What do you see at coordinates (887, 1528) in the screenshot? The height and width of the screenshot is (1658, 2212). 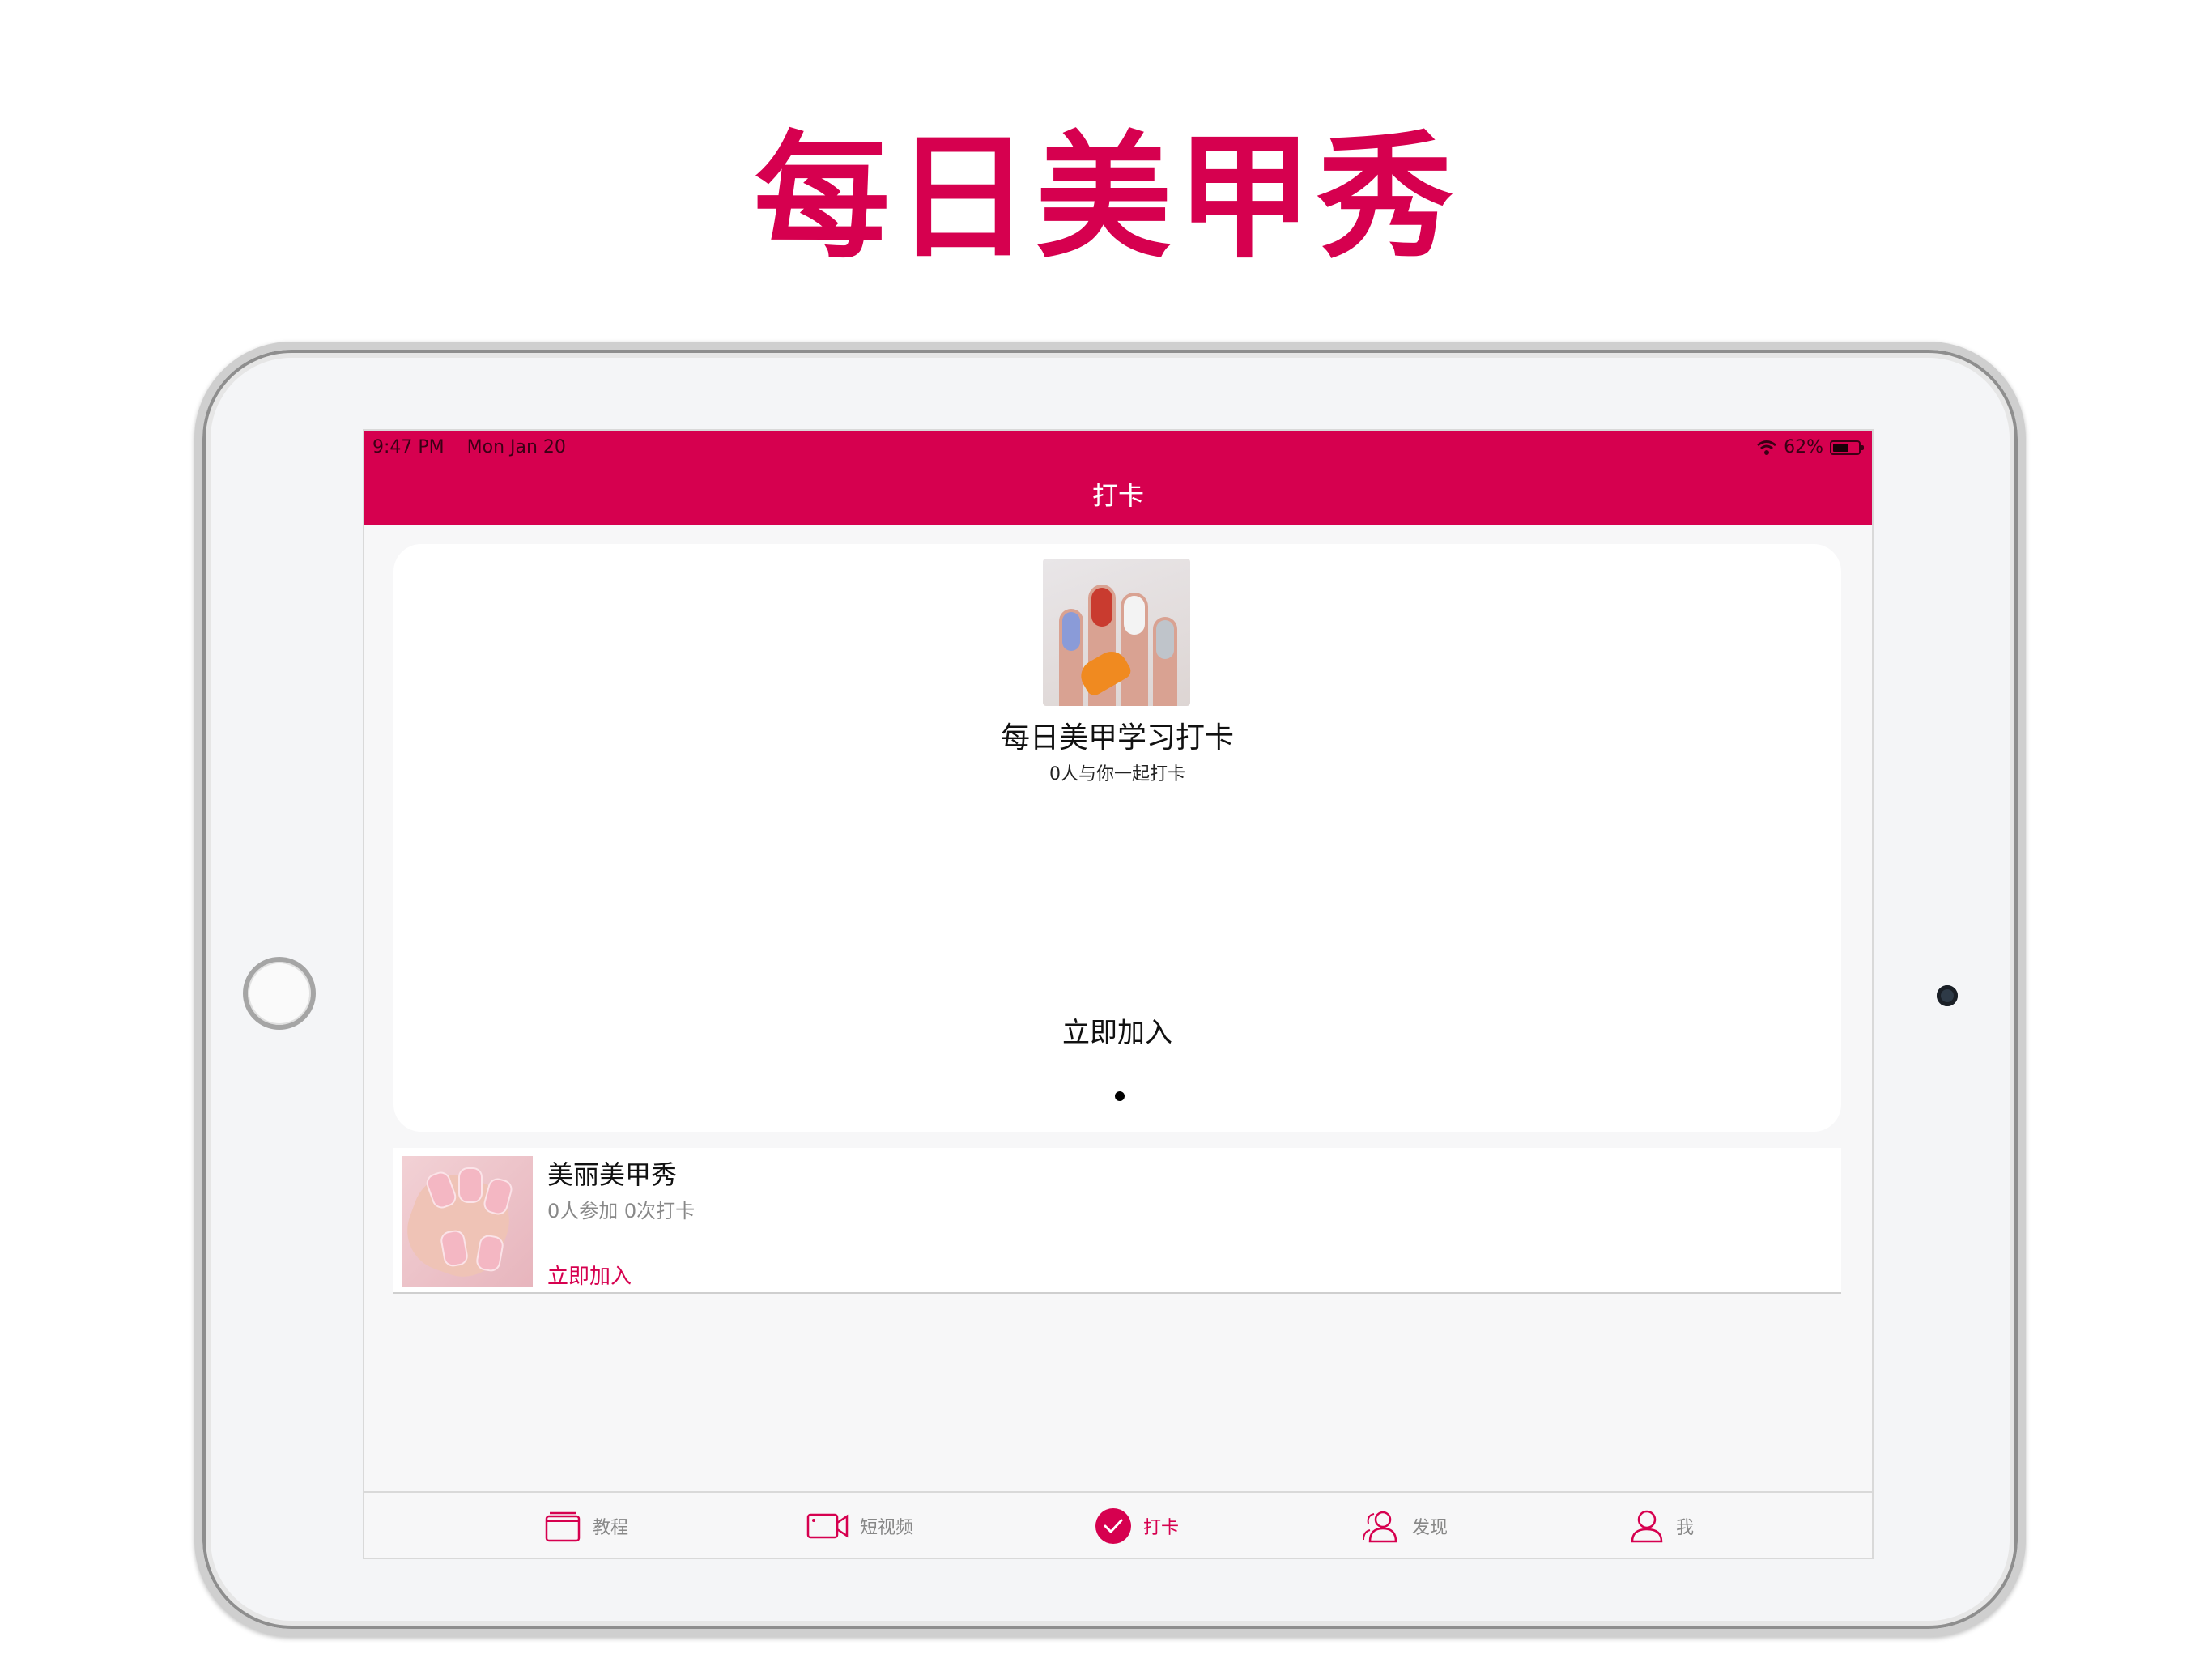 I see `tab-label: 短视频` at bounding box center [887, 1528].